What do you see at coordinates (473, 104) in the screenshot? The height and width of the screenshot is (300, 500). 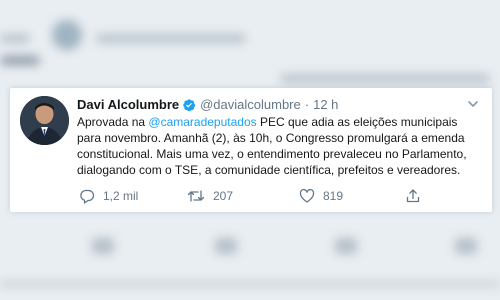 I see `chevron-down-icon` at bounding box center [473, 104].